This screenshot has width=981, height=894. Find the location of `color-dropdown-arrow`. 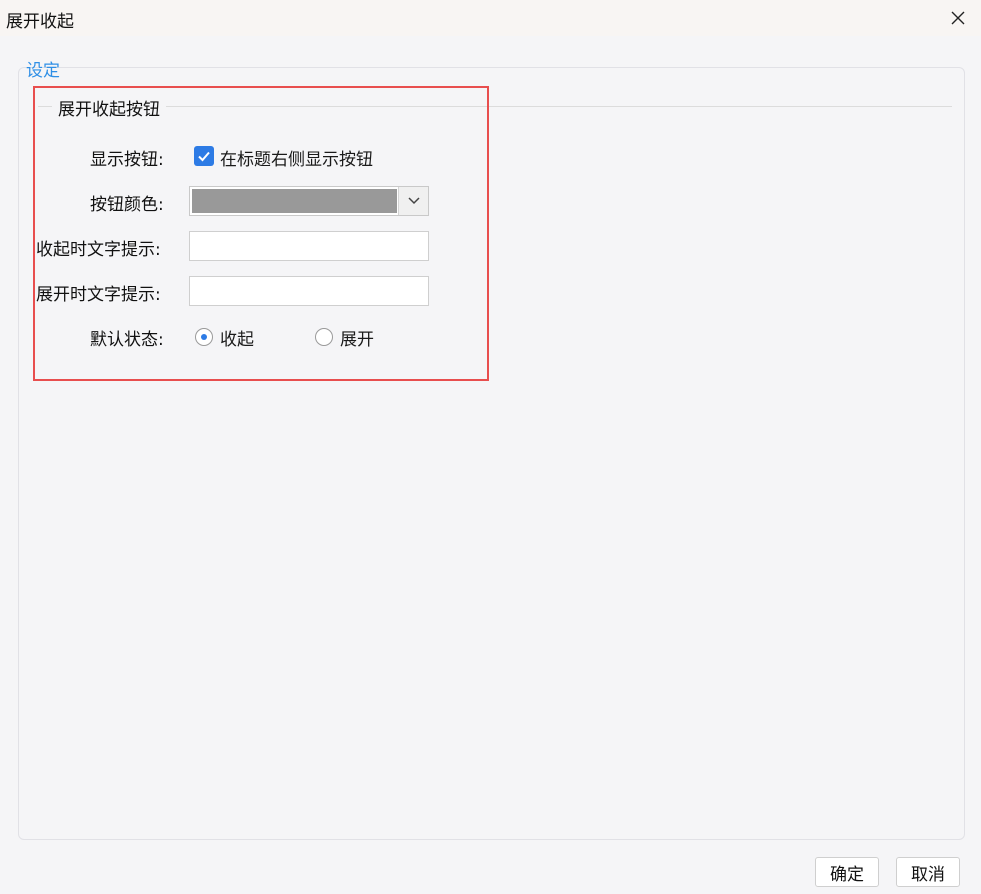

color-dropdown-arrow is located at coordinates (413, 201).